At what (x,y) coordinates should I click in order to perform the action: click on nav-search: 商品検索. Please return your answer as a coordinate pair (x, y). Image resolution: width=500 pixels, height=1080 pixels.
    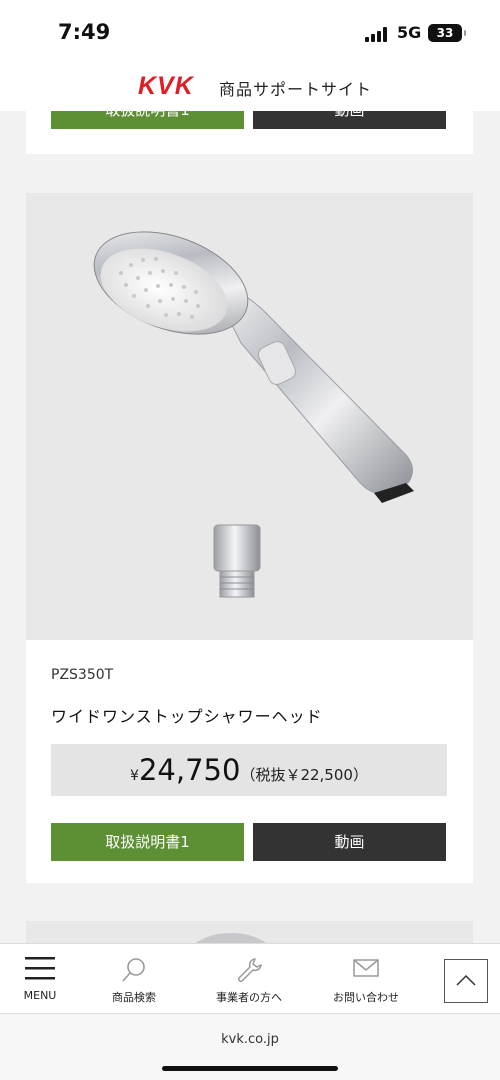
    Looking at the image, I should click on (134, 979).